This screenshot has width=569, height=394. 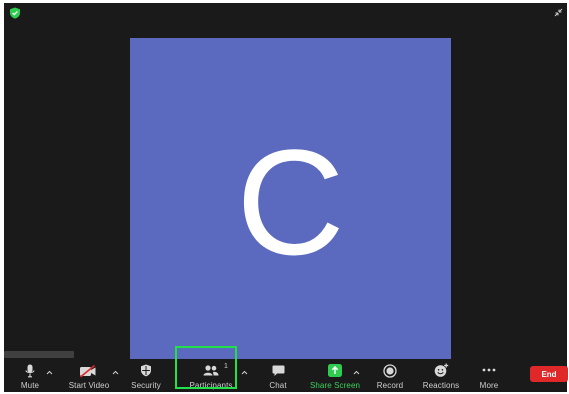 I want to click on start-video-label: Start Video, so click(x=89, y=385).